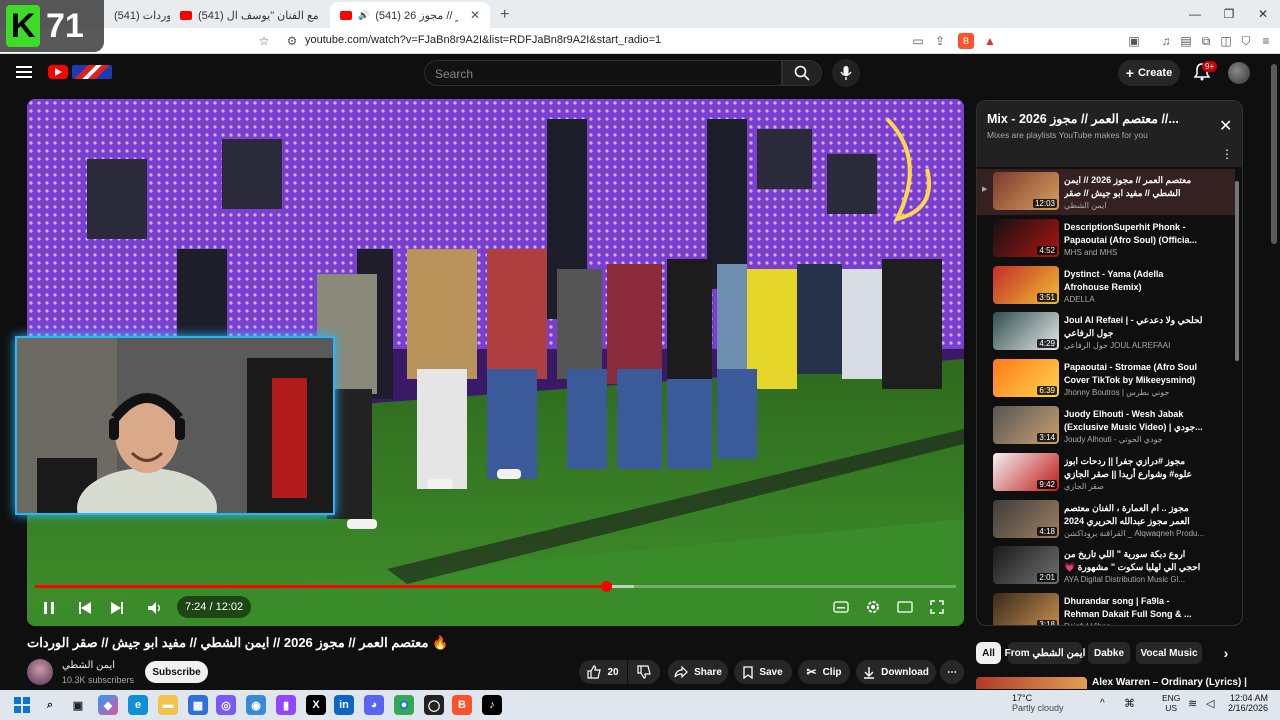 This screenshot has width=1280, height=720. I want to click on chip-all: All, so click(988, 653).